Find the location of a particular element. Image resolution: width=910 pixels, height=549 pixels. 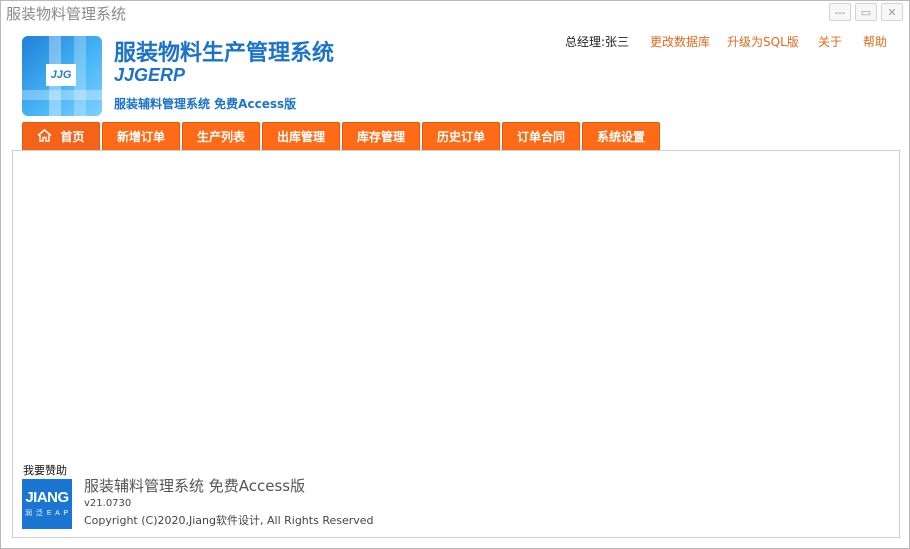

close-button: ✕ is located at coordinates (892, 12).